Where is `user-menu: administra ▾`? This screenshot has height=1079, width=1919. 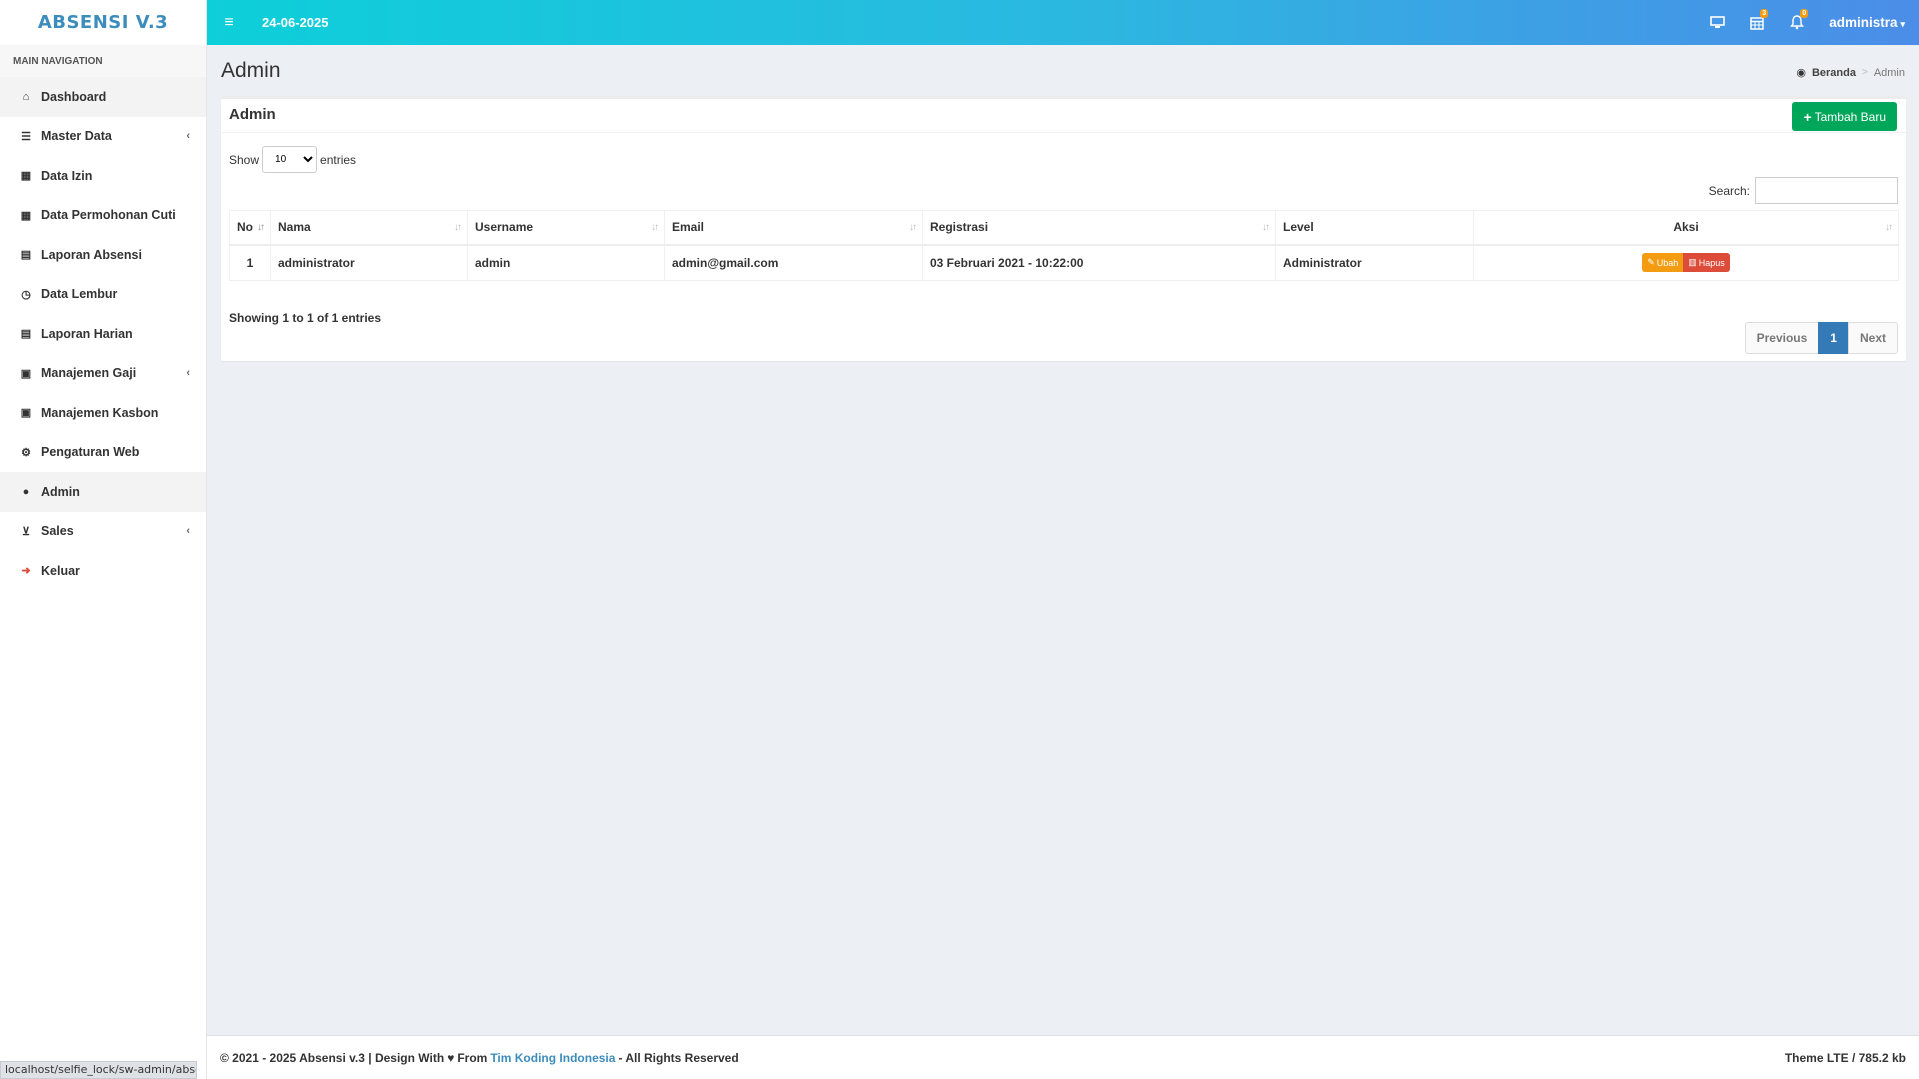
user-menu: administra ▾ is located at coordinates (1868, 22).